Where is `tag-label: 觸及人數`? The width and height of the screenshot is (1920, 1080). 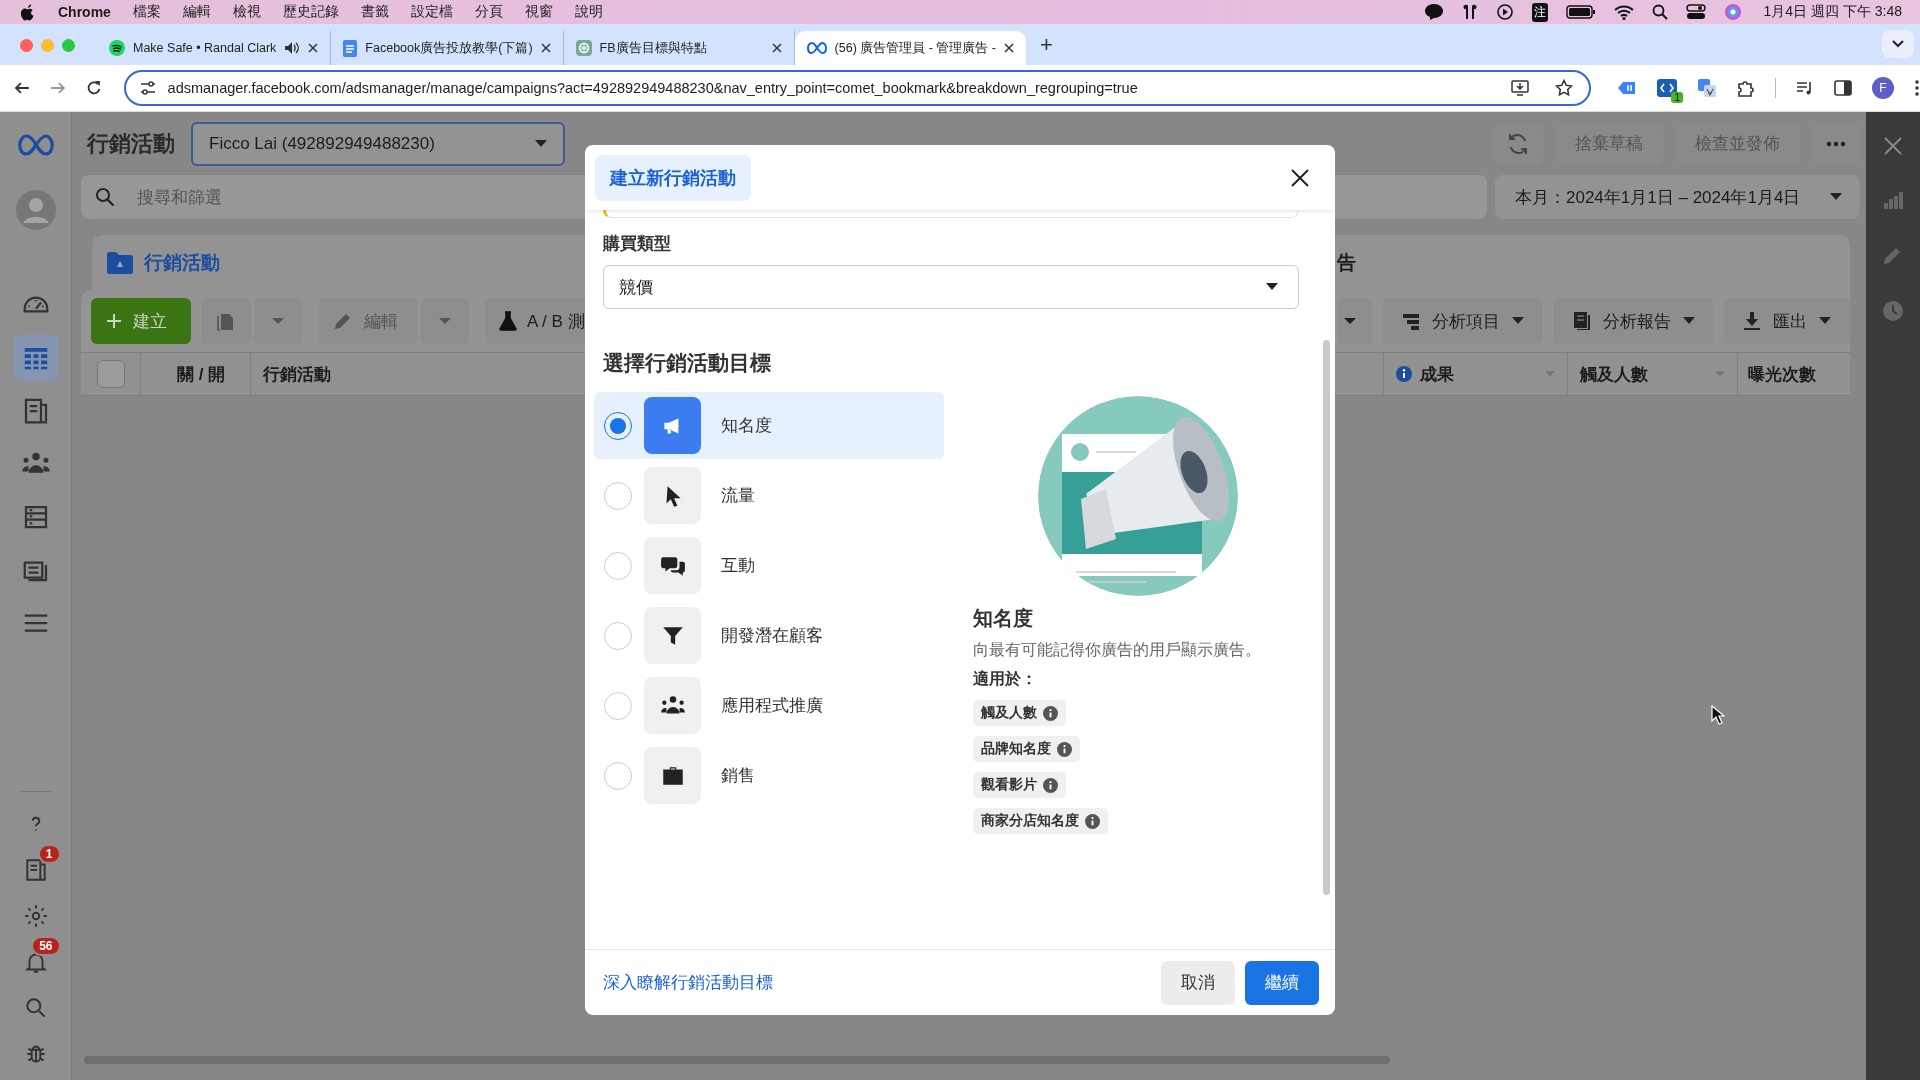 tag-label: 觸及人數 is located at coordinates (1009, 713).